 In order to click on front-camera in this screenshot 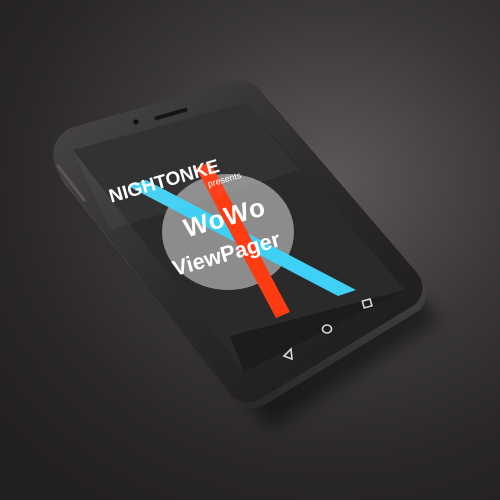, I will do `click(136, 122)`.